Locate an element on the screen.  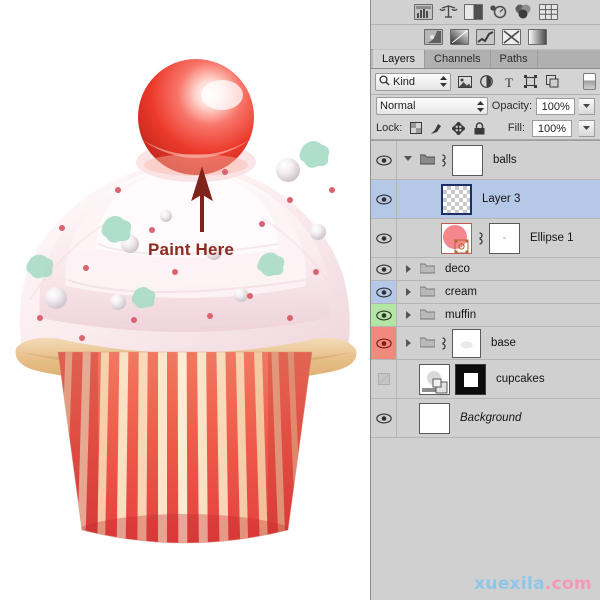
halftone-icon is located at coordinates (473, 12).